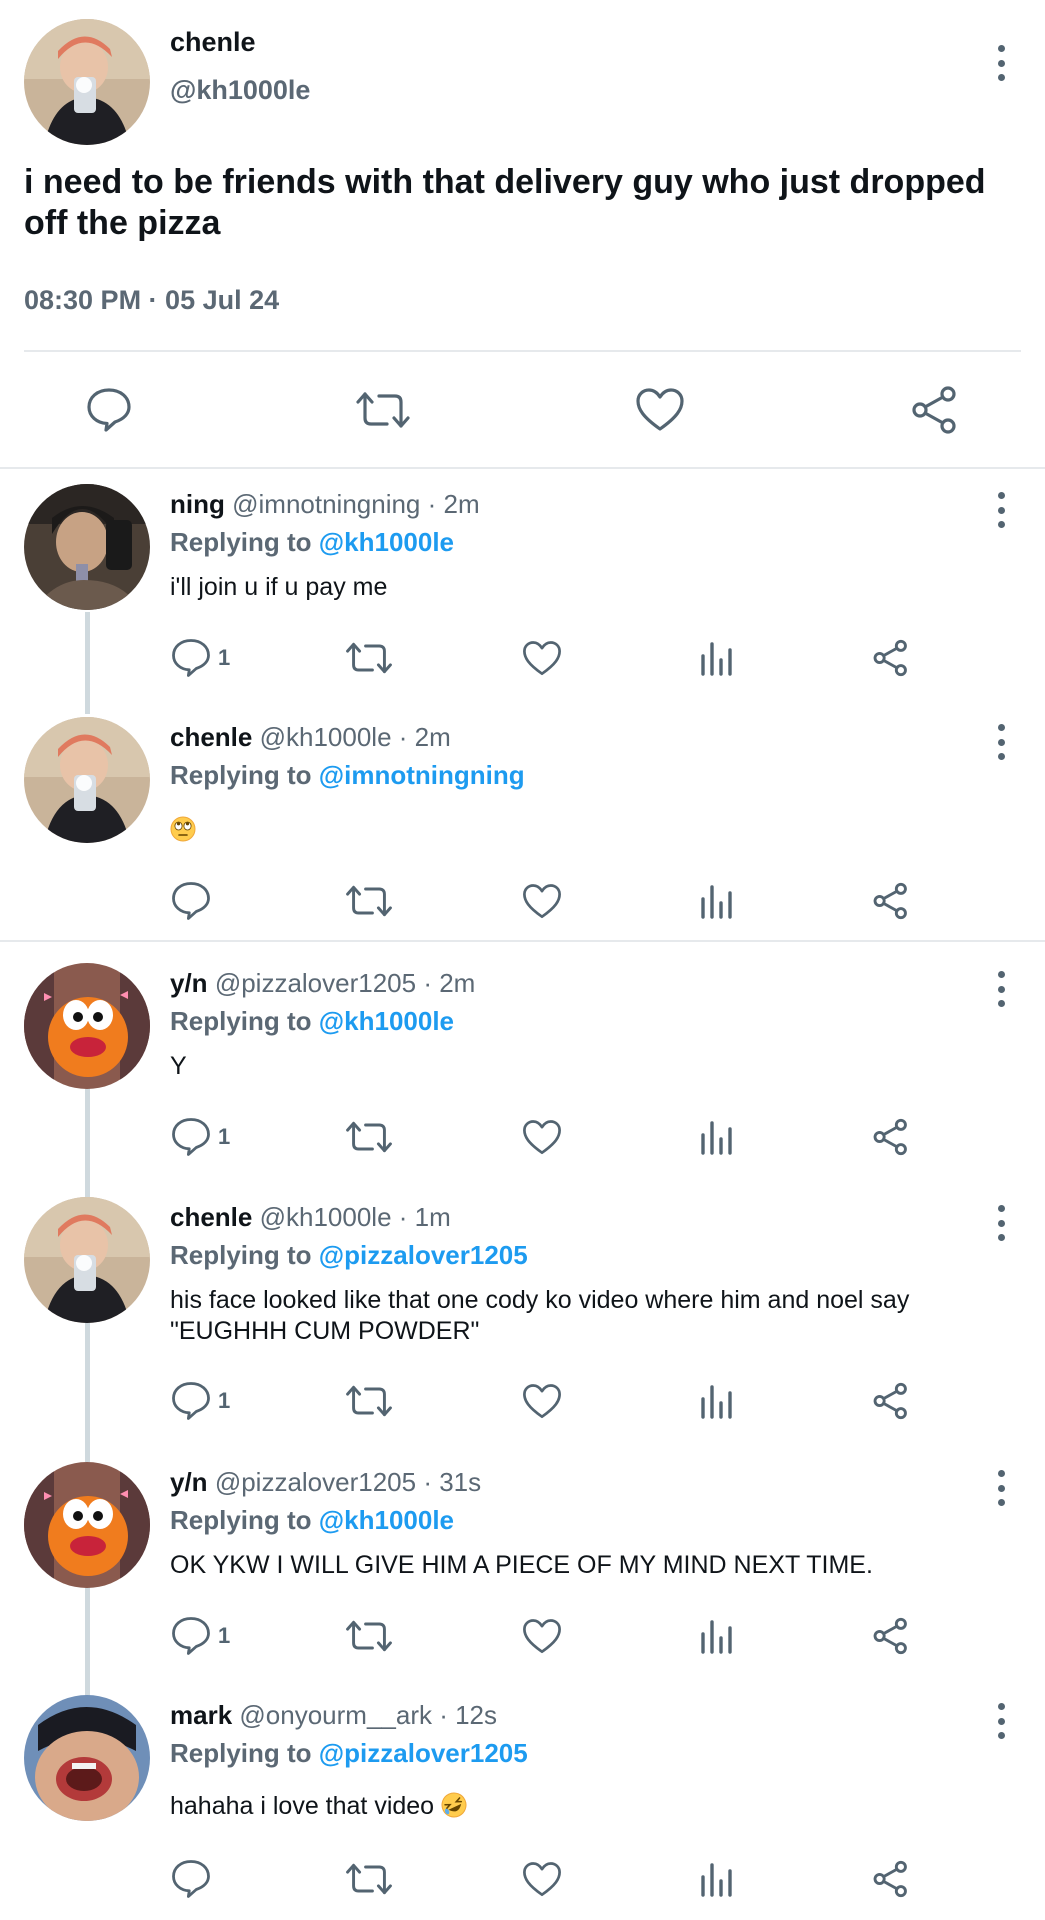 The width and height of the screenshot is (1045, 1920). Describe the element at coordinates (201, 1715) in the screenshot. I see `author-name: mark` at that location.